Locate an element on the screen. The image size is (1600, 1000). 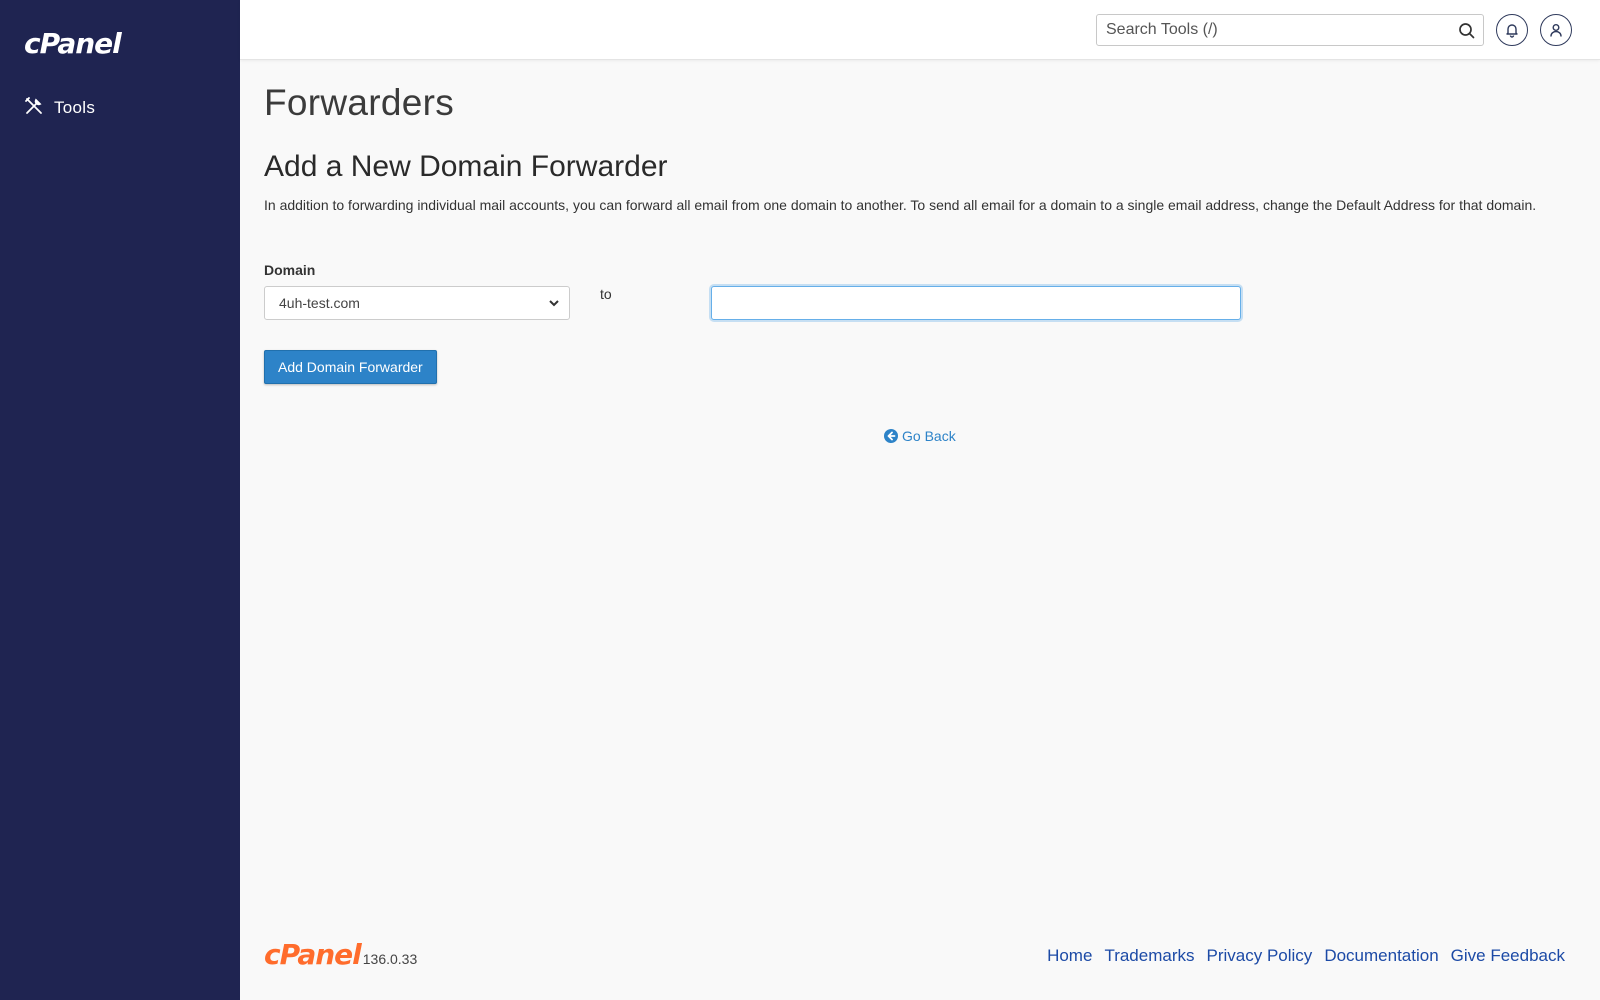
footer-link-trademarks: Trademarks is located at coordinates (1149, 956).